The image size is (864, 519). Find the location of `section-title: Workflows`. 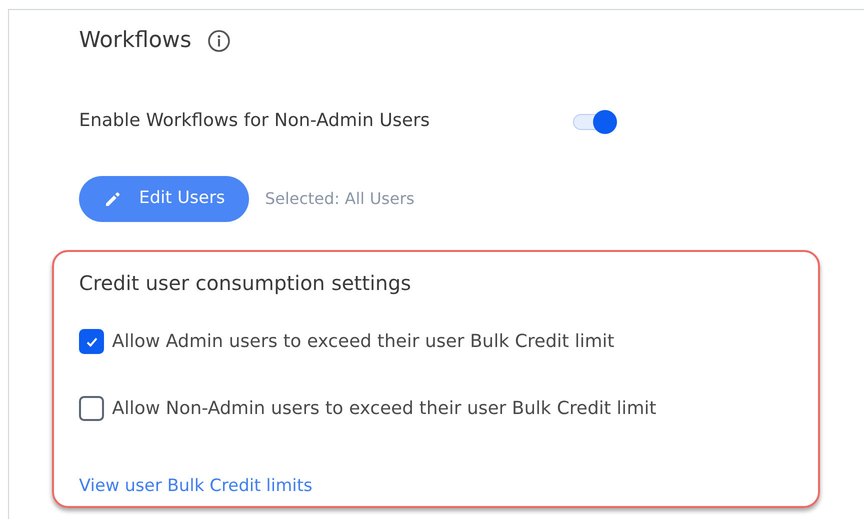

section-title: Workflows is located at coordinates (135, 41).